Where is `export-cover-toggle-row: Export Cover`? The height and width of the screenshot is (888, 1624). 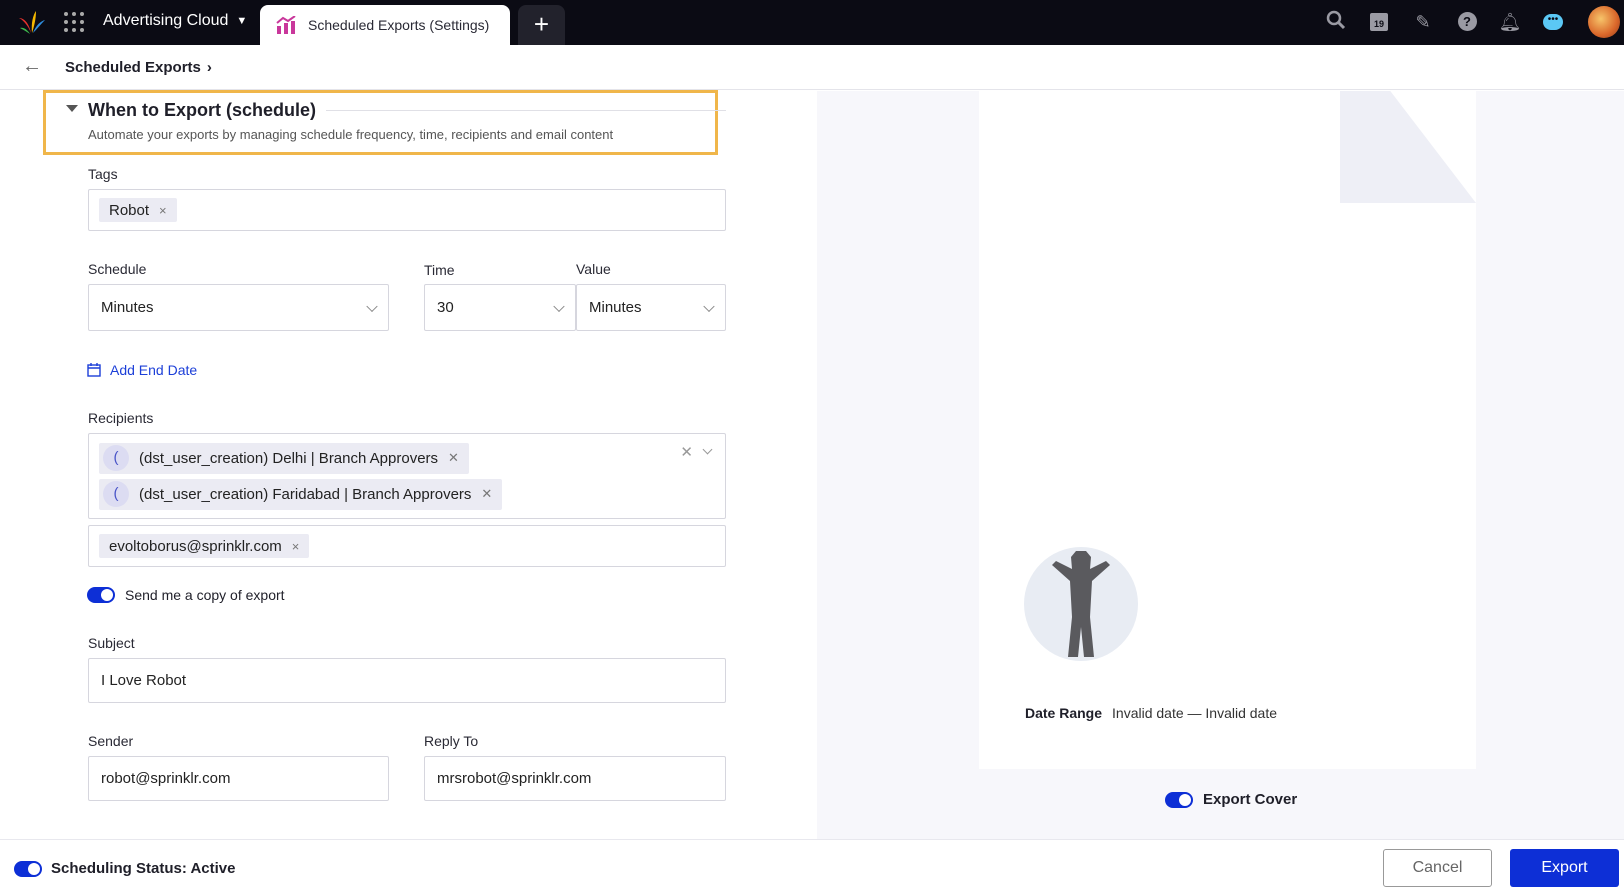
export-cover-toggle-row: Export Cover is located at coordinates (1231, 799).